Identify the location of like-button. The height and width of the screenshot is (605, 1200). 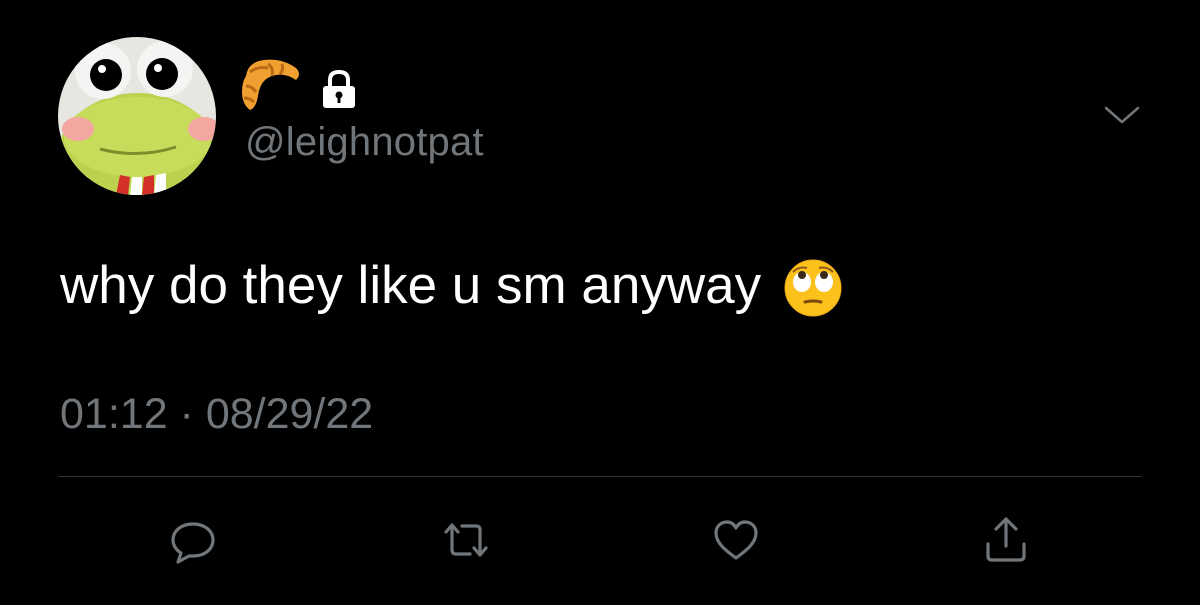
(736, 540).